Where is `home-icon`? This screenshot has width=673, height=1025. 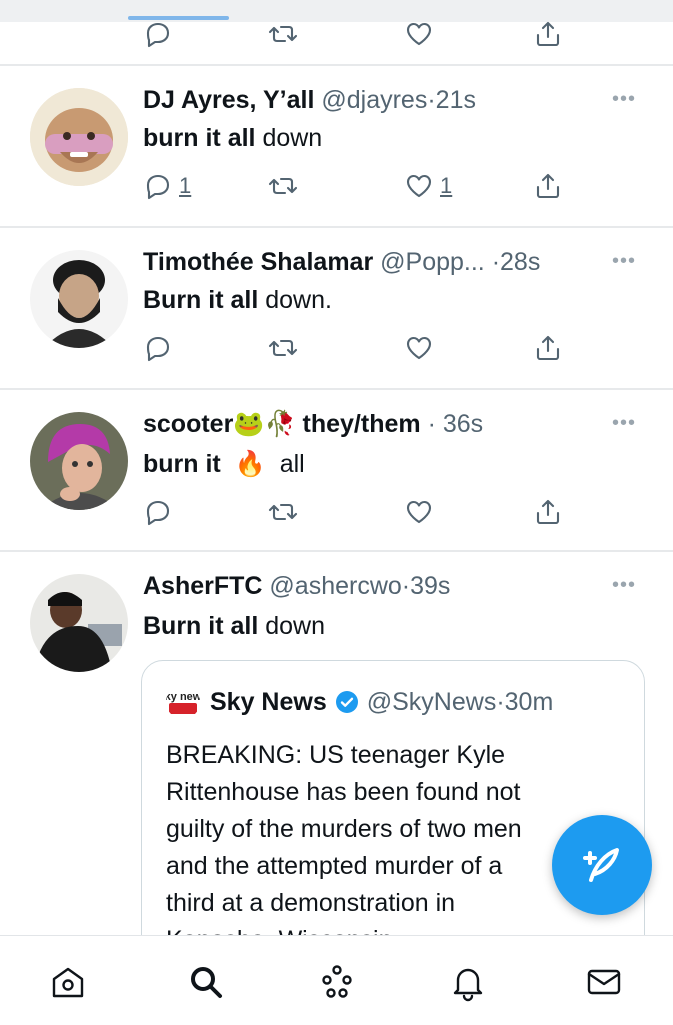 home-icon is located at coordinates (68, 982).